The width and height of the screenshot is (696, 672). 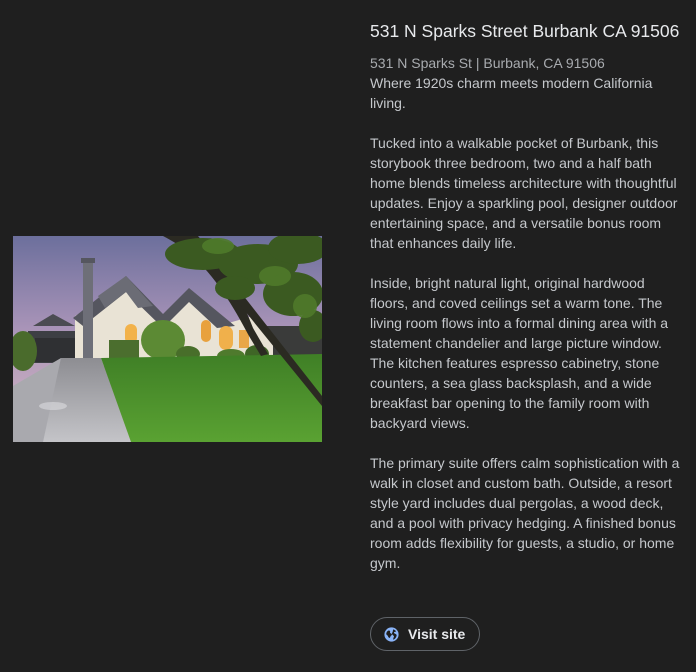 I want to click on visit-site-label: Visit site, so click(x=437, y=634).